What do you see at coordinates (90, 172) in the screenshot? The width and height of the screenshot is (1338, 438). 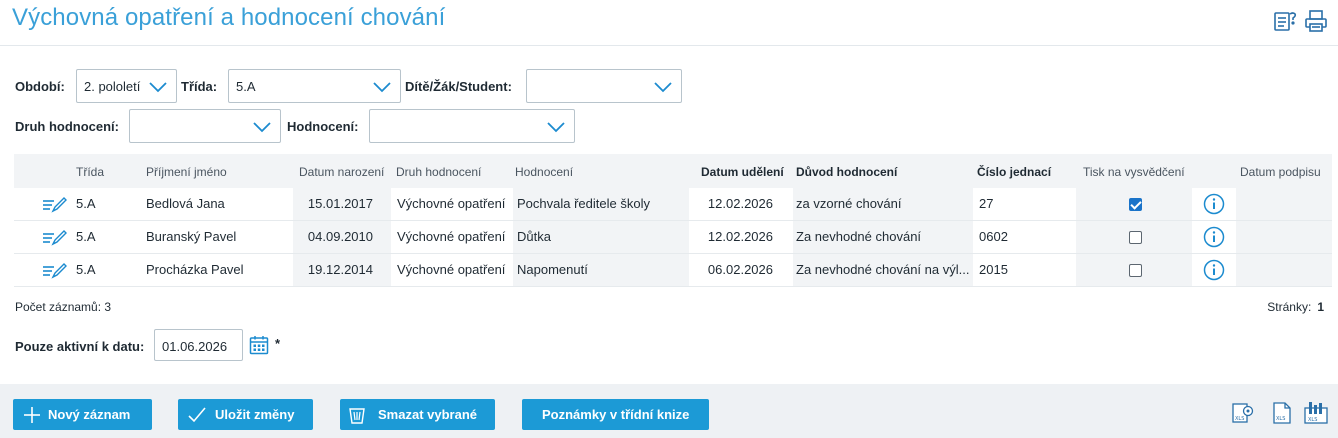 I see `header-class: Třída` at bounding box center [90, 172].